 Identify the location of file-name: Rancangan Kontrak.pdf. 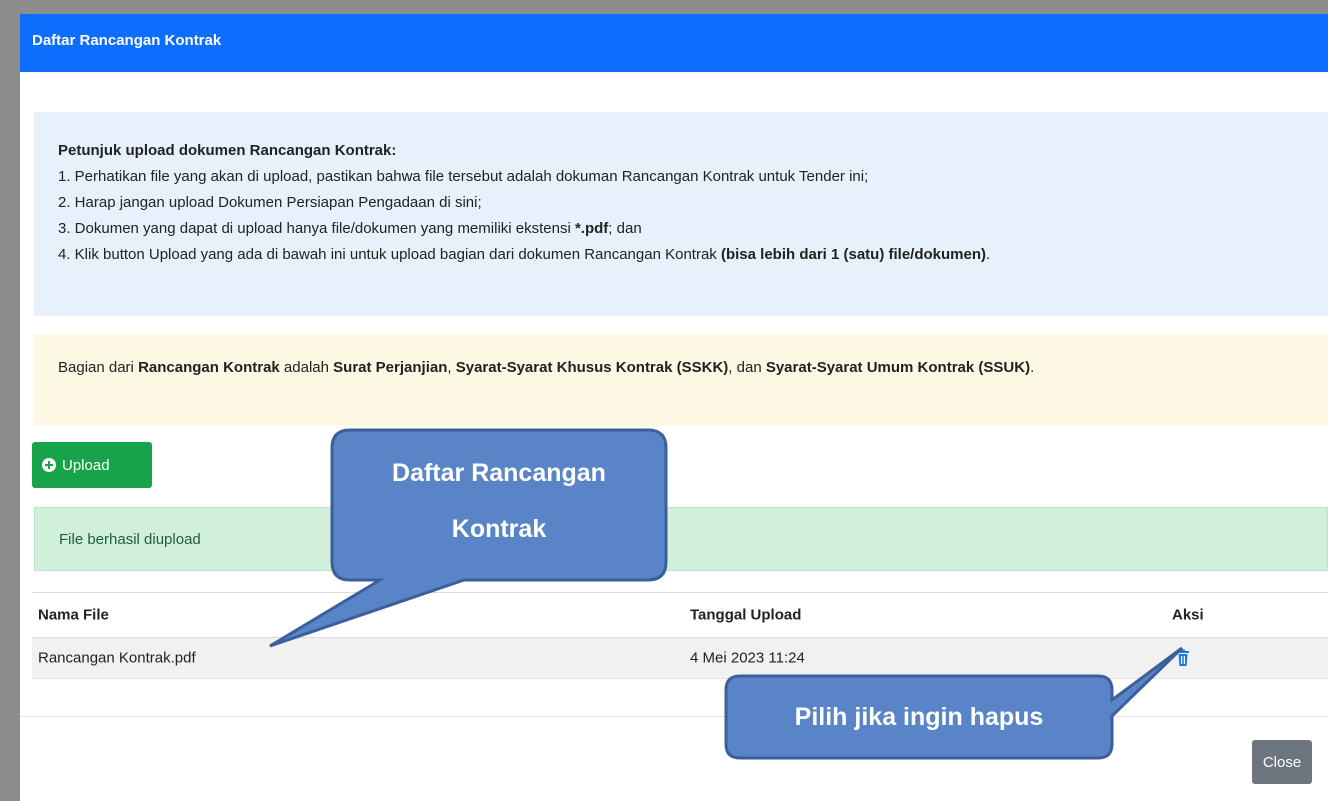
(117, 658).